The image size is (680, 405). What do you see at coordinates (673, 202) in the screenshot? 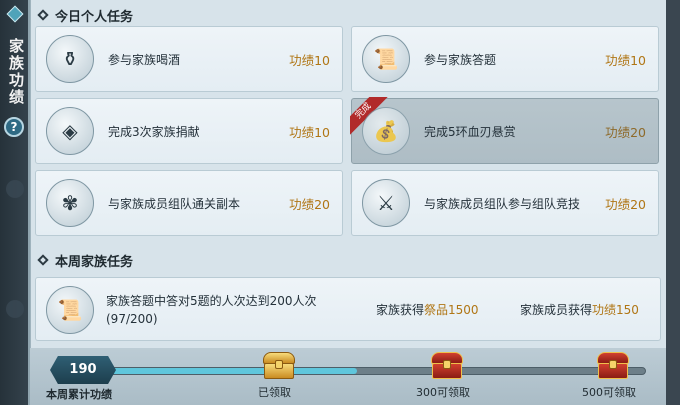
I see `scrollbar` at bounding box center [673, 202].